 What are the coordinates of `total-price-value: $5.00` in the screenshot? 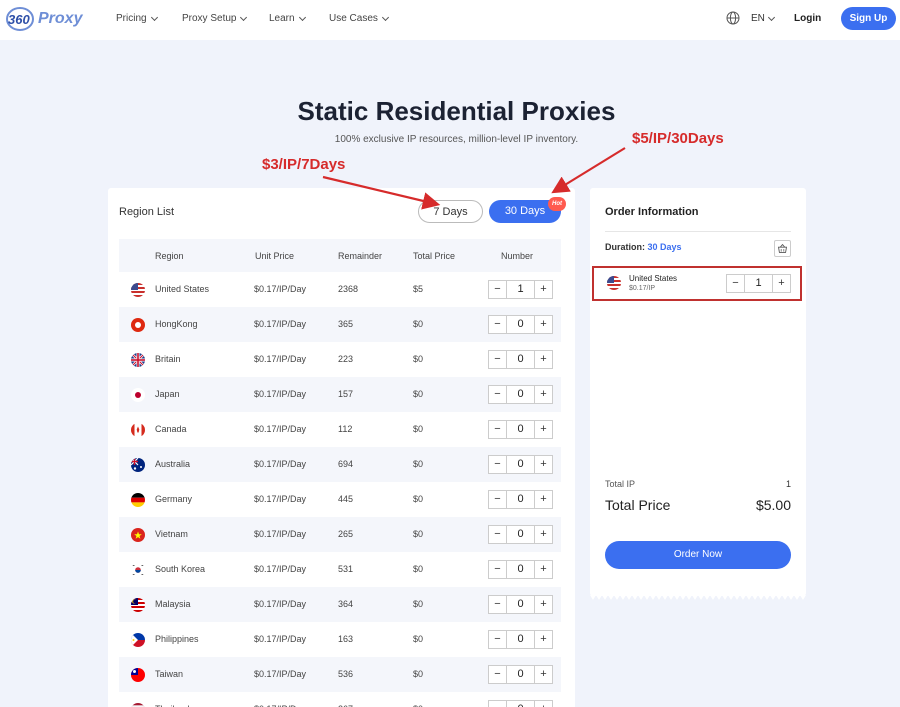 It's located at (773, 505).